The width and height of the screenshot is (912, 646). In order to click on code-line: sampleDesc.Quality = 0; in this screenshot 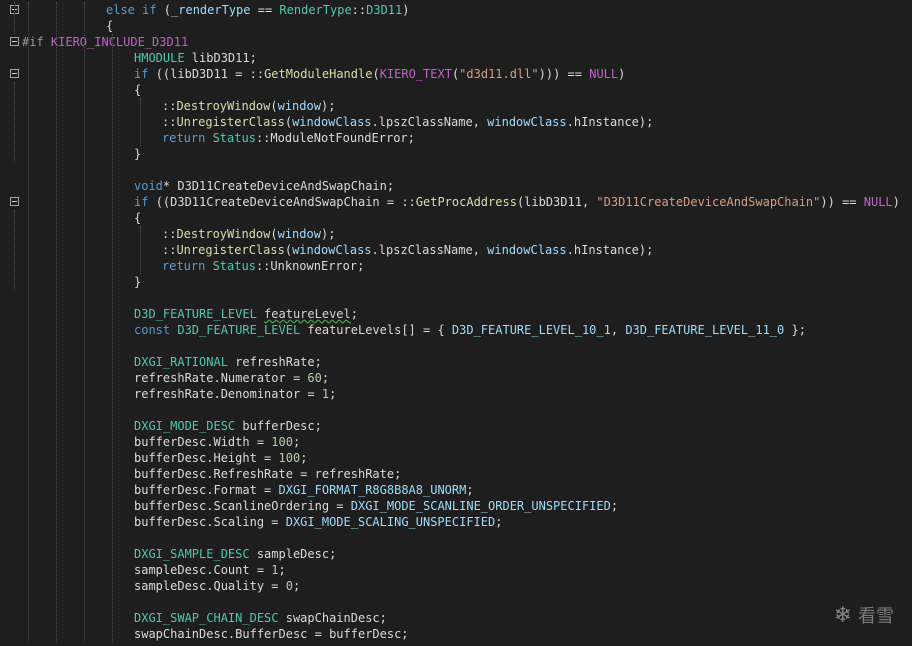, I will do `click(456, 586)`.